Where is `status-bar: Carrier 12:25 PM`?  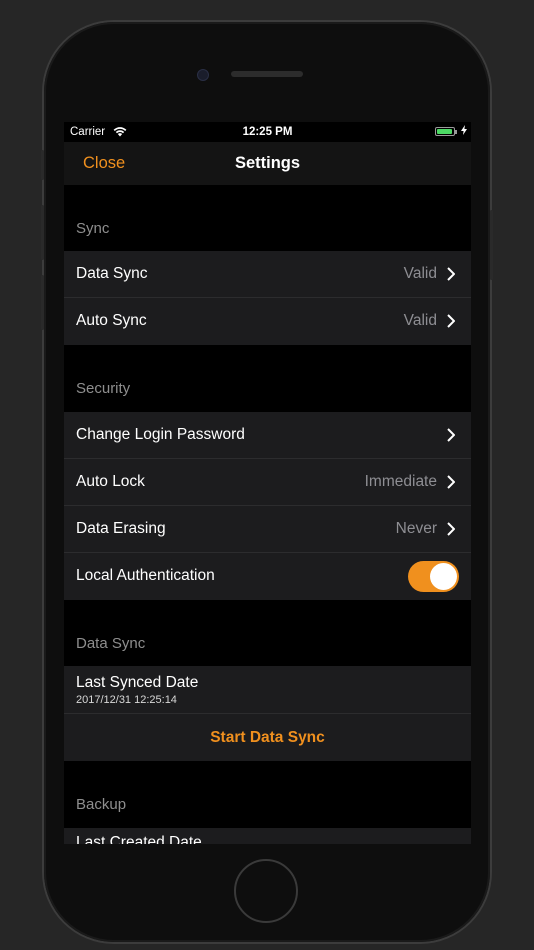 status-bar: Carrier 12:25 PM is located at coordinates (267, 132).